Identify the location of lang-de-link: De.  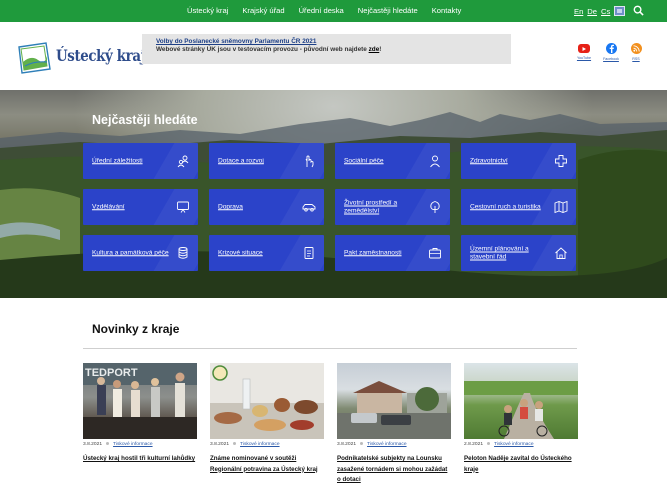
(592, 11).